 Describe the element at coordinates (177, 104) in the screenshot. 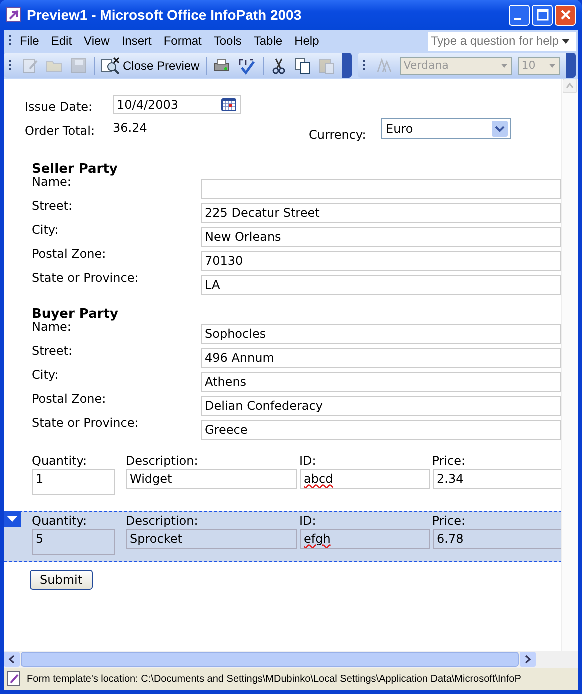

I see `date-picker-field: 10/4/2003` at that location.